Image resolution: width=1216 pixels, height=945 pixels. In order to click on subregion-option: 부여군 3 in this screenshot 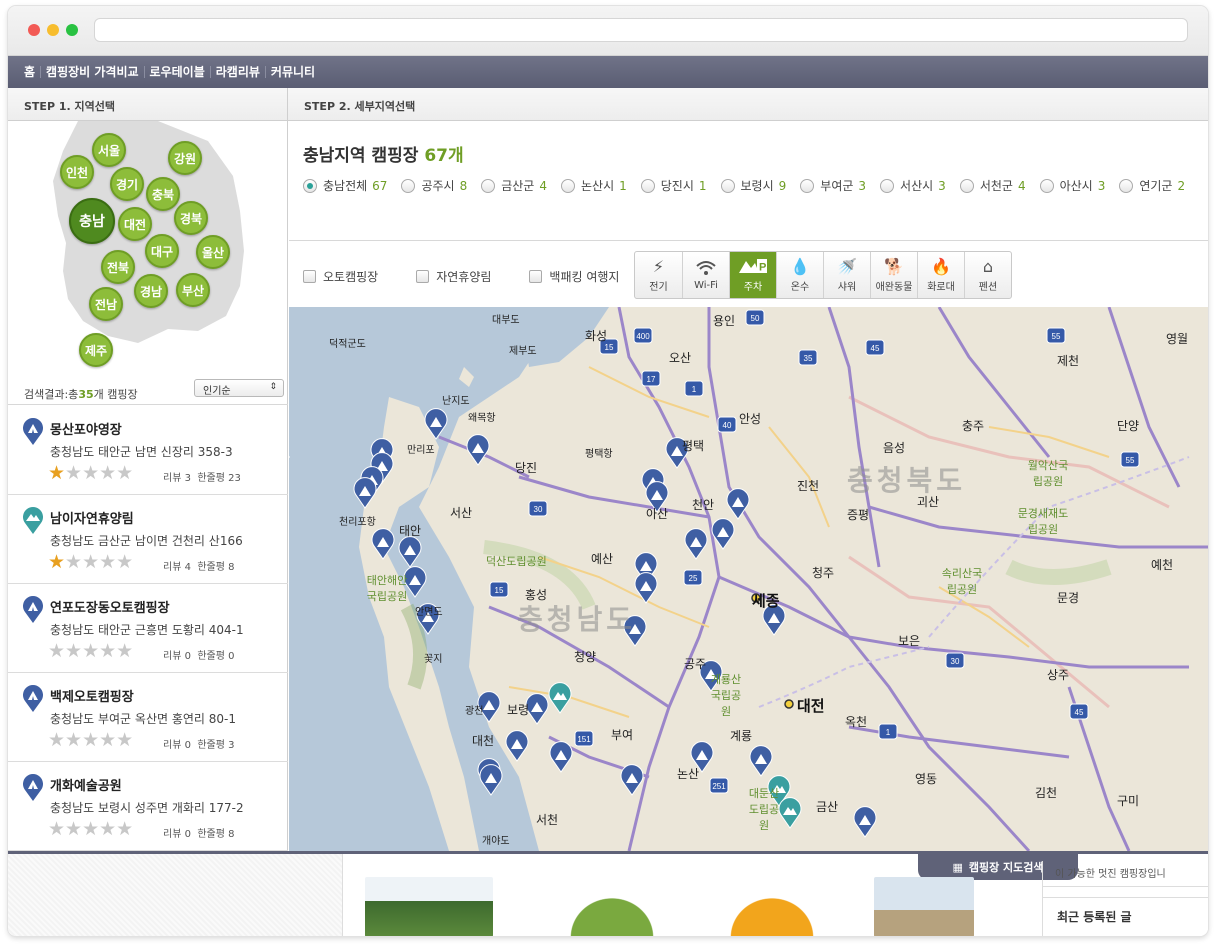, I will do `click(833, 185)`.